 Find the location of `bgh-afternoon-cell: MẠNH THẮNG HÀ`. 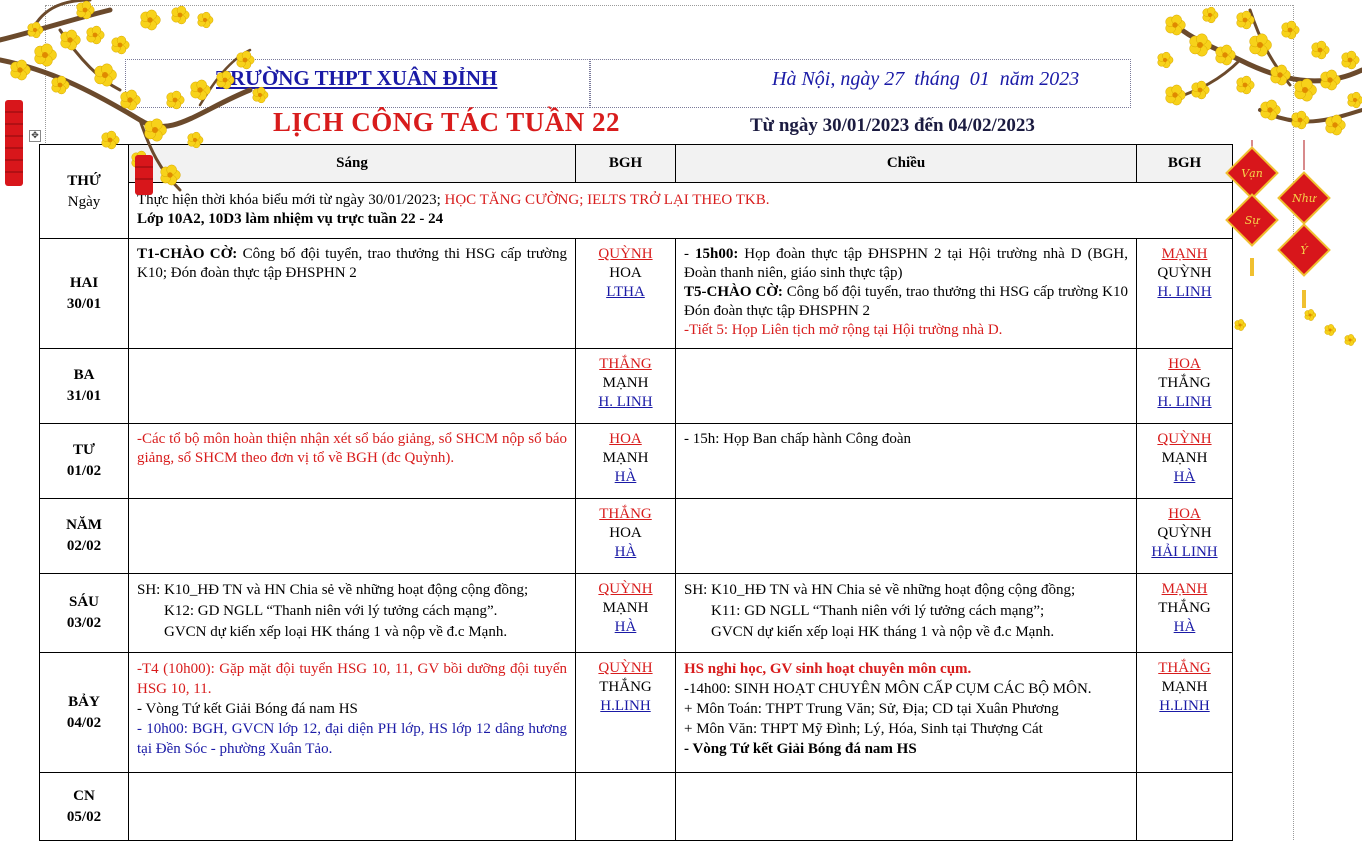

bgh-afternoon-cell: MẠNH THẮNG HÀ is located at coordinates (1184, 613).